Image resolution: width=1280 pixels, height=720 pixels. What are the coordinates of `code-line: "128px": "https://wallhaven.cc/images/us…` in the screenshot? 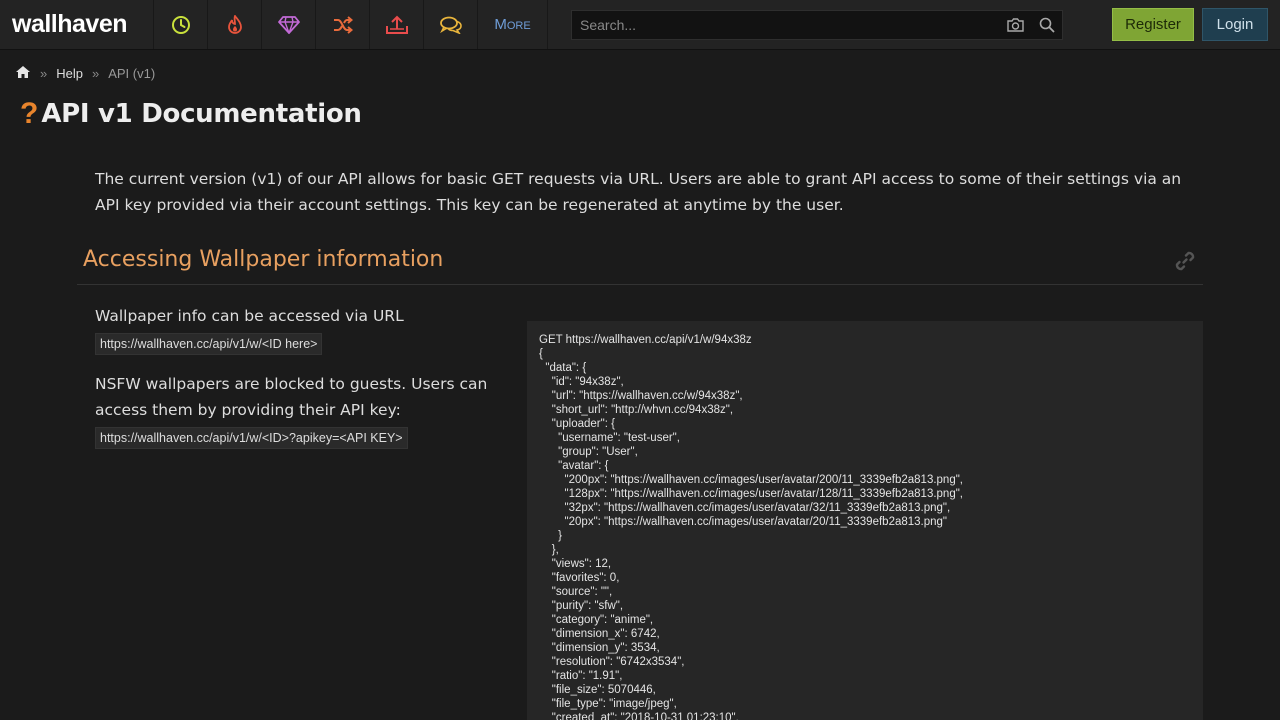 It's located at (751, 494).